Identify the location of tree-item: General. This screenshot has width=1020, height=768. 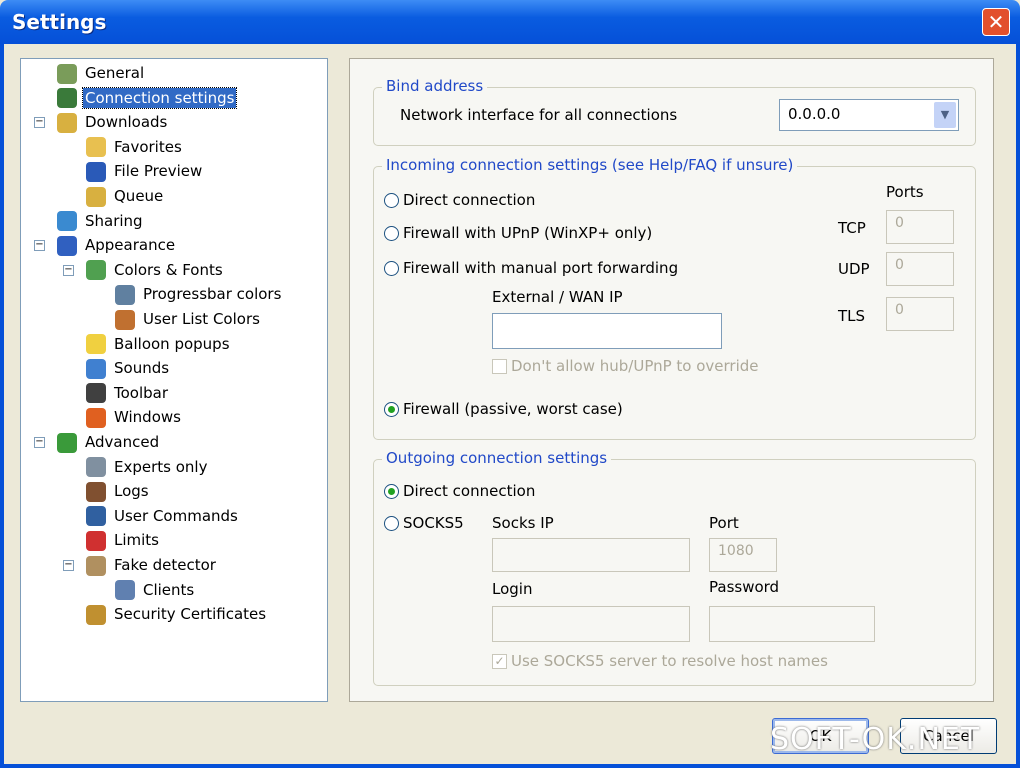
(101, 73).